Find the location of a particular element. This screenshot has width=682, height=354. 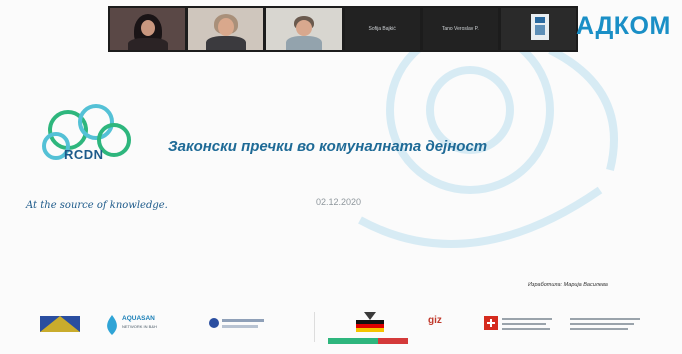

aquasan-sublabel: NETWORK IN B&H is located at coordinates (139, 326).